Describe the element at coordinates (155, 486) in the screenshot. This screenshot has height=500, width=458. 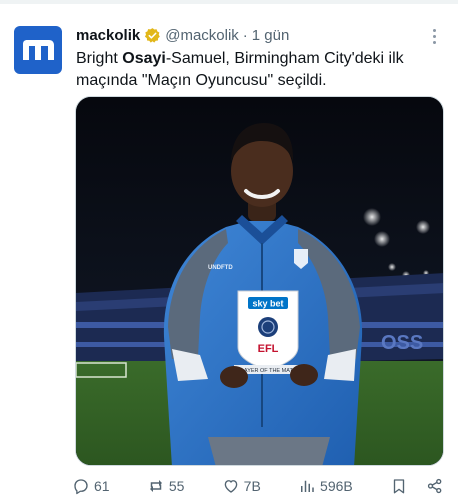
I see `repost-icon` at that location.